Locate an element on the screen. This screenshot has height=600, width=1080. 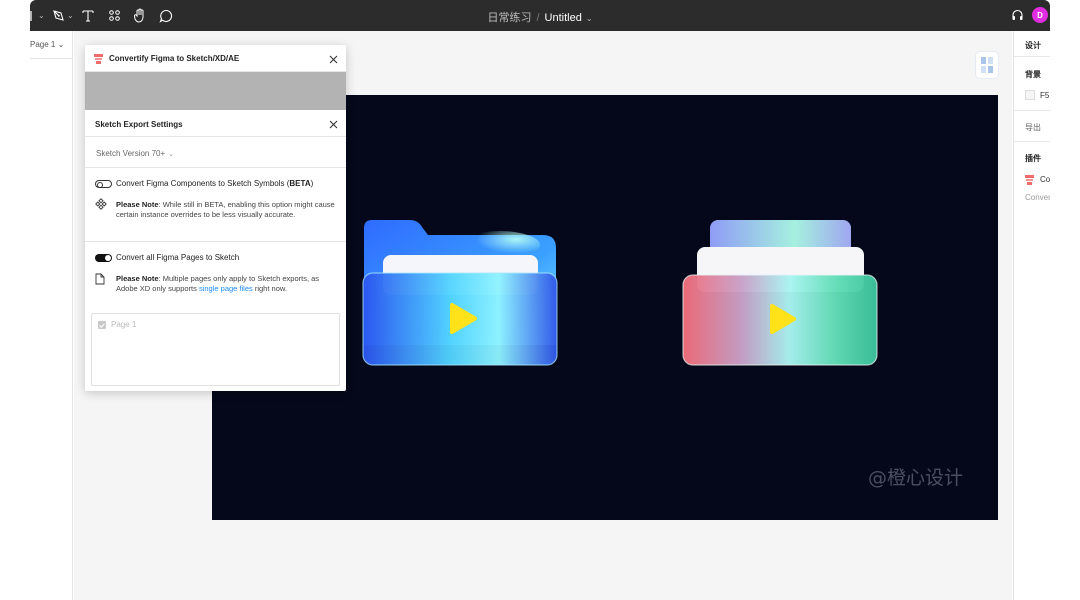
tab-design: 设计 is located at coordinates (1033, 45).